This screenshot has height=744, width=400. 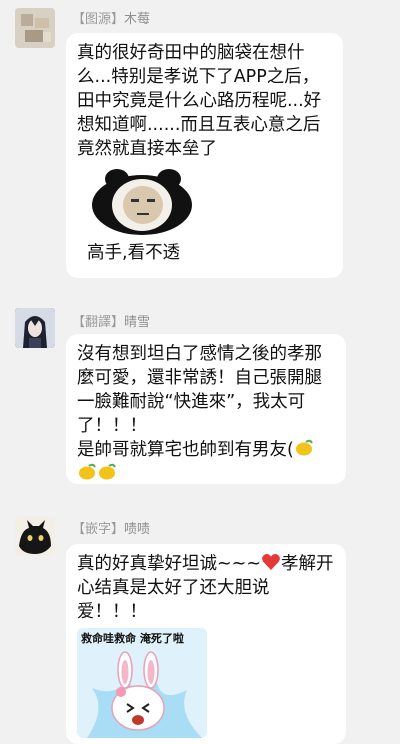 What do you see at coordinates (169, 564) in the screenshot?
I see `message-text-part1: 真的好真挚好坦诚~~~` at bounding box center [169, 564].